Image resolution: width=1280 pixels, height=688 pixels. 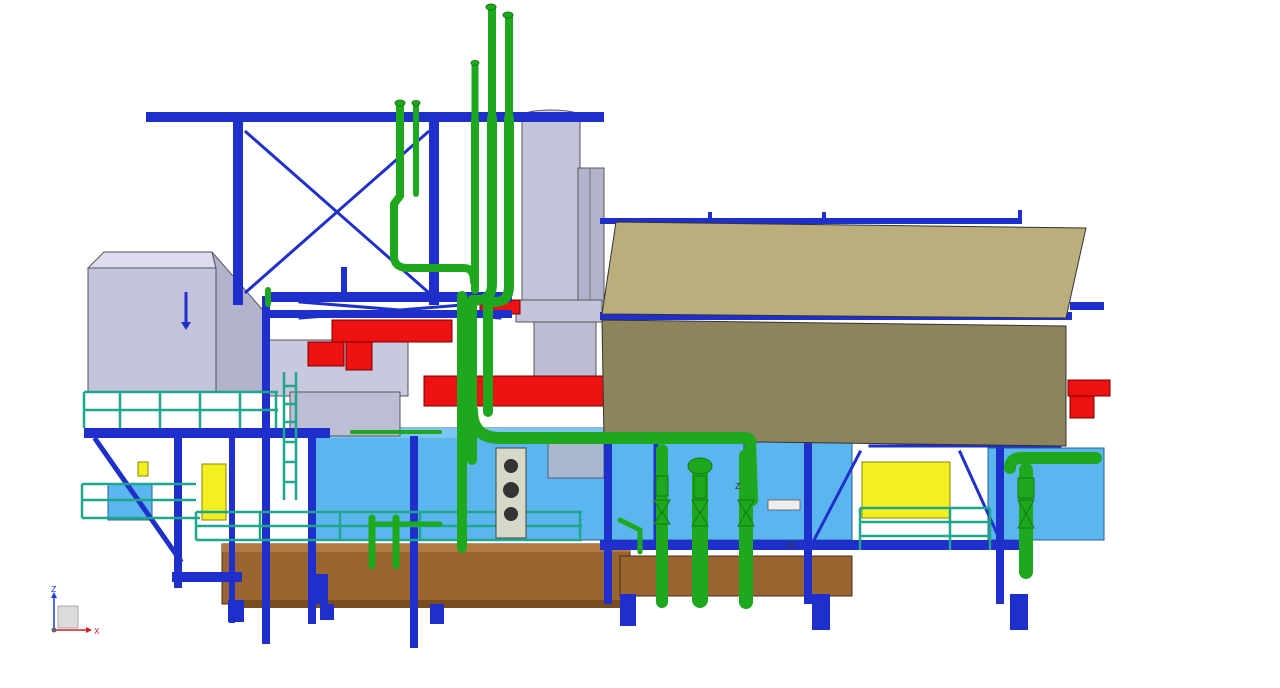 I want to click on triad-x-label: X, so click(x=97, y=631).